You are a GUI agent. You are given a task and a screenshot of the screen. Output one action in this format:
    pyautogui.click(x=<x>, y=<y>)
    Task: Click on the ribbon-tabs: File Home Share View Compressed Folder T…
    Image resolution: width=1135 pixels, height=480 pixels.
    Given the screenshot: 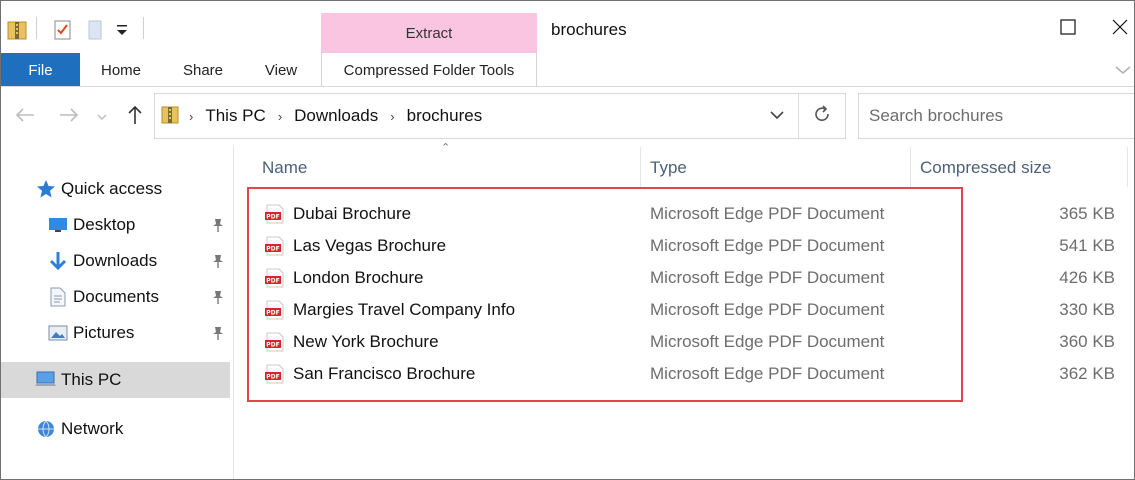 What is the action you would take?
    pyautogui.click(x=567, y=70)
    